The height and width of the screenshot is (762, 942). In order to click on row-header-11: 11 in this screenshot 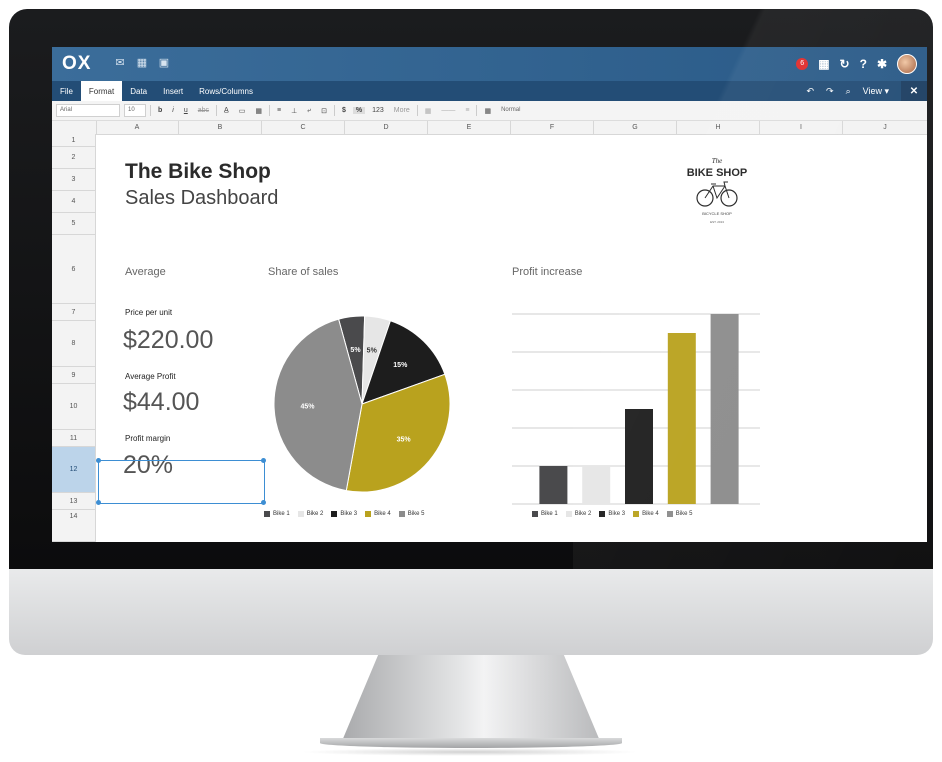, I will do `click(74, 438)`.